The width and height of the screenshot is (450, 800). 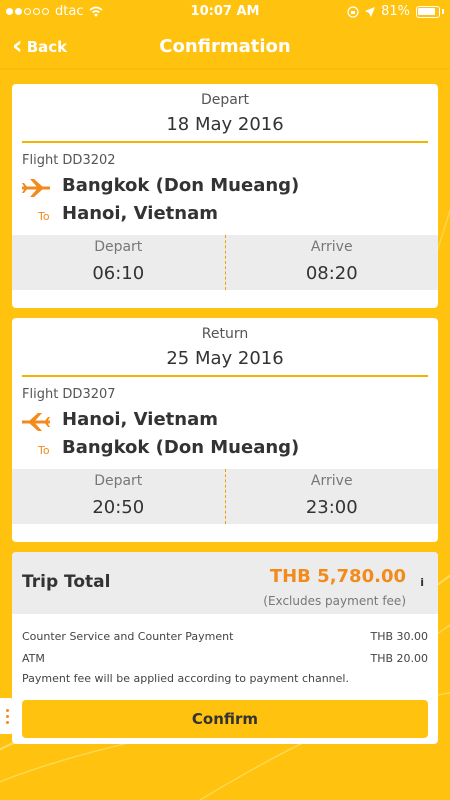 What do you see at coordinates (225, 334) in the screenshot?
I see `return-section-label: Return` at bounding box center [225, 334].